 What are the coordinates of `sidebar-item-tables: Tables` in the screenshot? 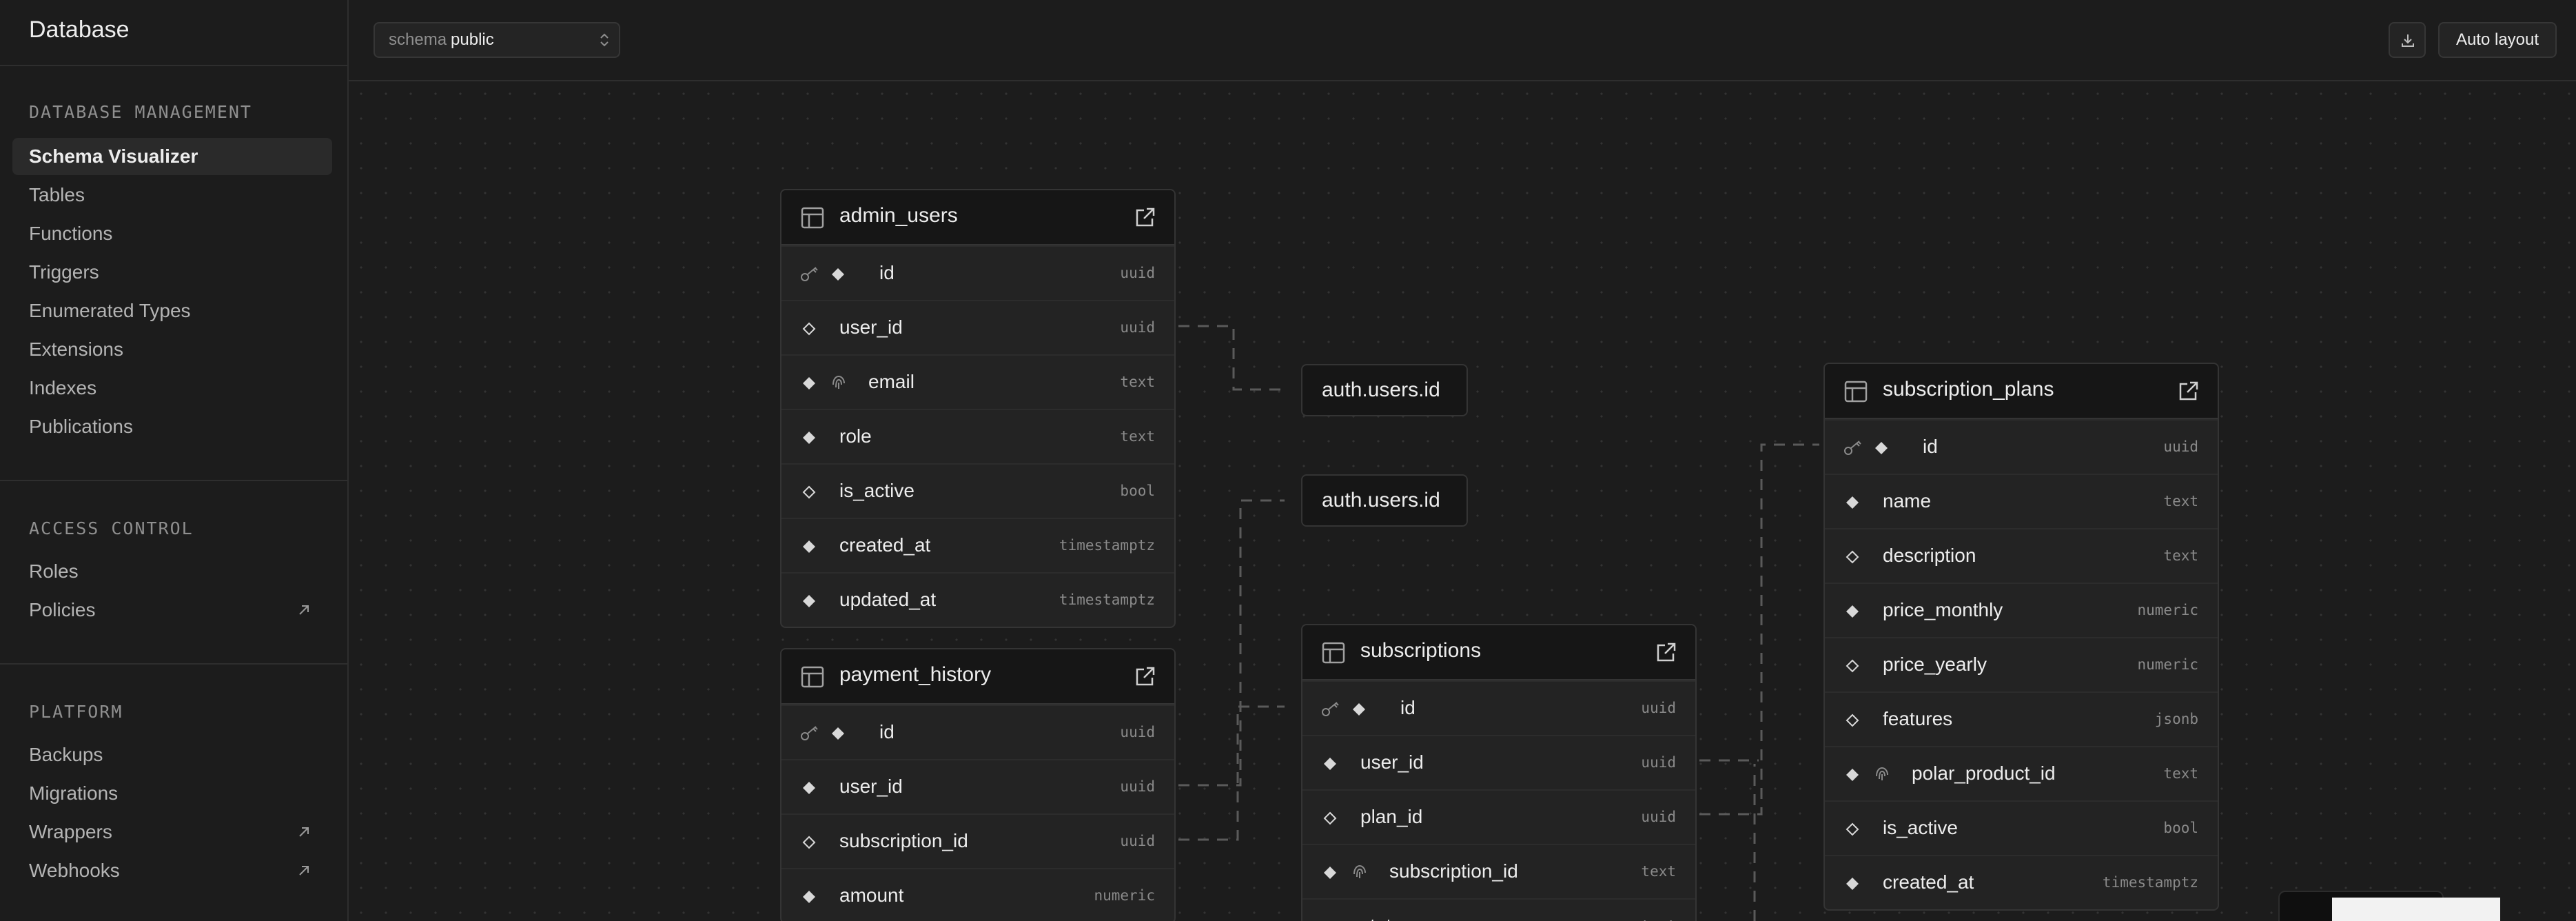 It's located at (172, 195).